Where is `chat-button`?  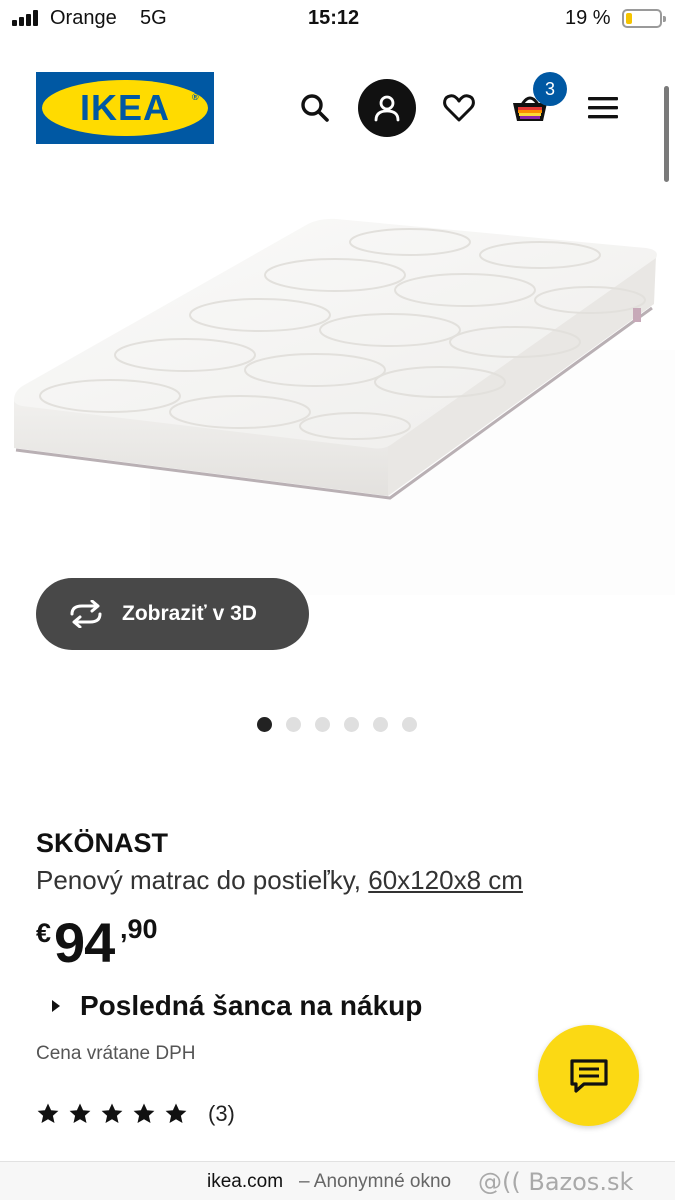
chat-button is located at coordinates (588, 1075).